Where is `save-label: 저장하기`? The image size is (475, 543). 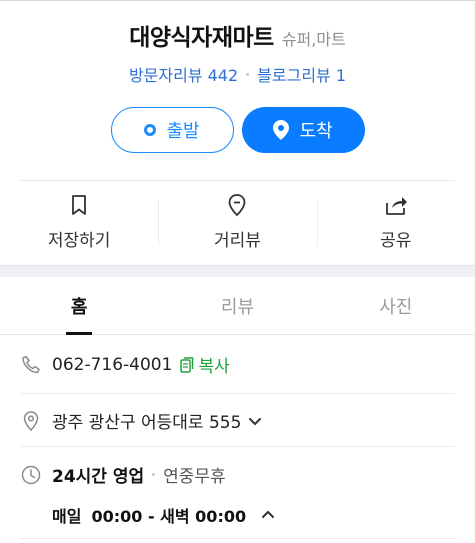
save-label: 저장하기 is located at coordinates (79, 241).